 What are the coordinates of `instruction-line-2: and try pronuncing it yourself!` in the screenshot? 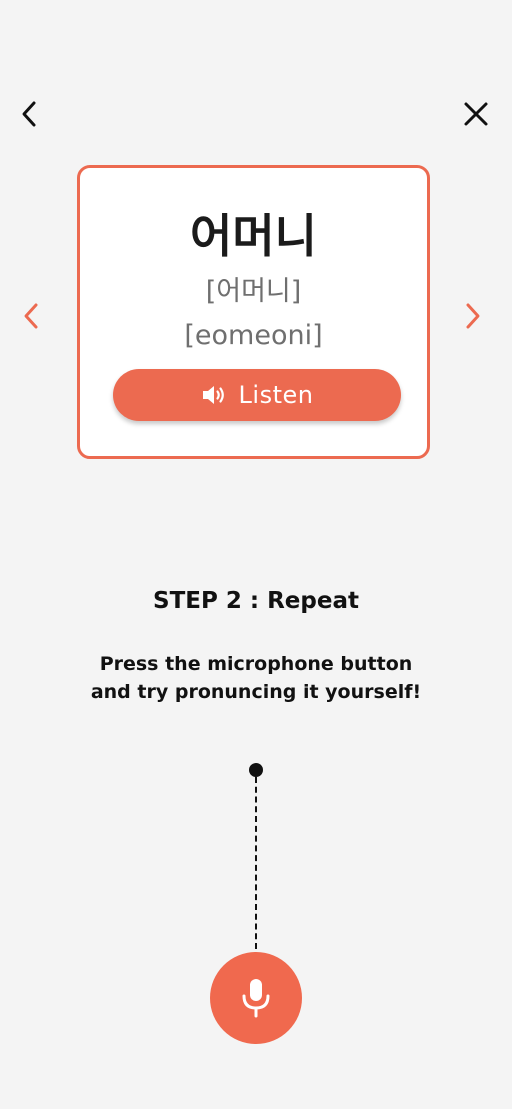 It's located at (256, 692).